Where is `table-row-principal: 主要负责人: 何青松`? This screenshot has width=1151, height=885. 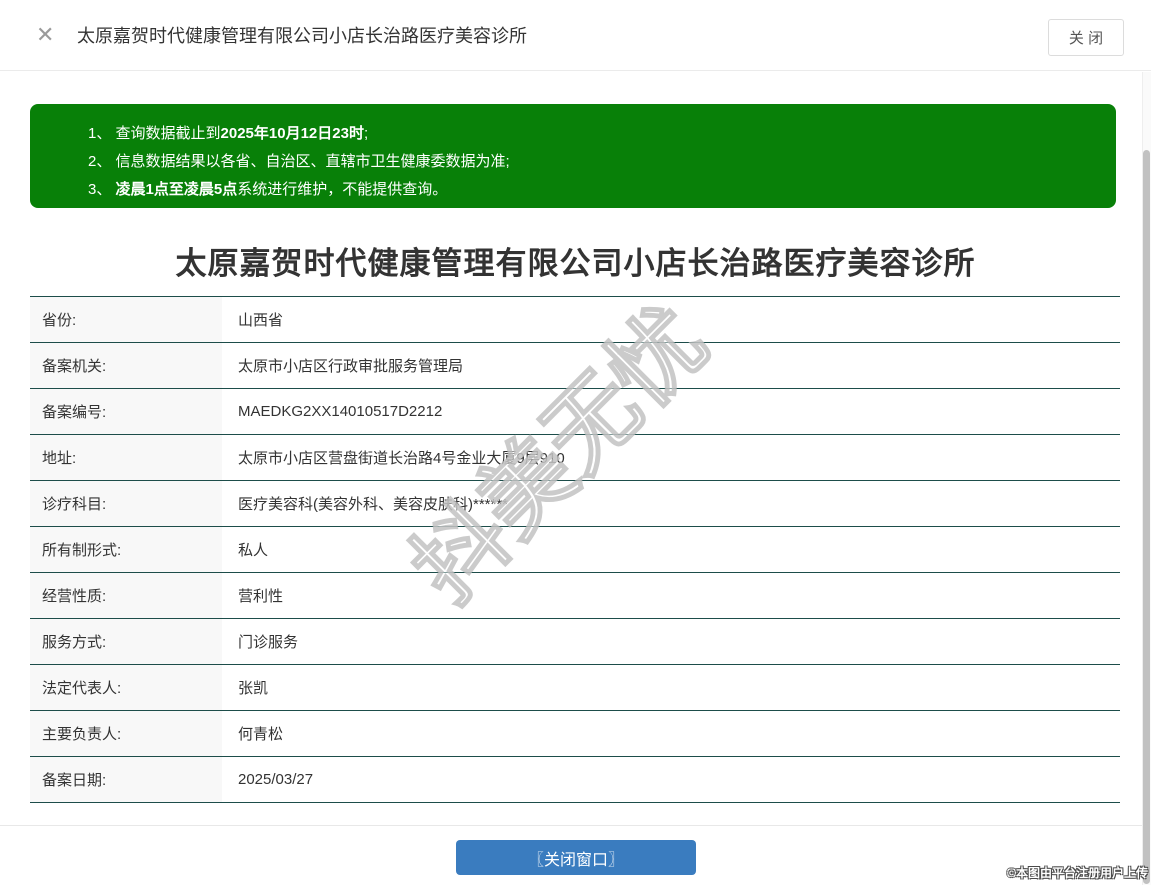
table-row-principal: 主要负责人: 何青松 is located at coordinates (575, 734).